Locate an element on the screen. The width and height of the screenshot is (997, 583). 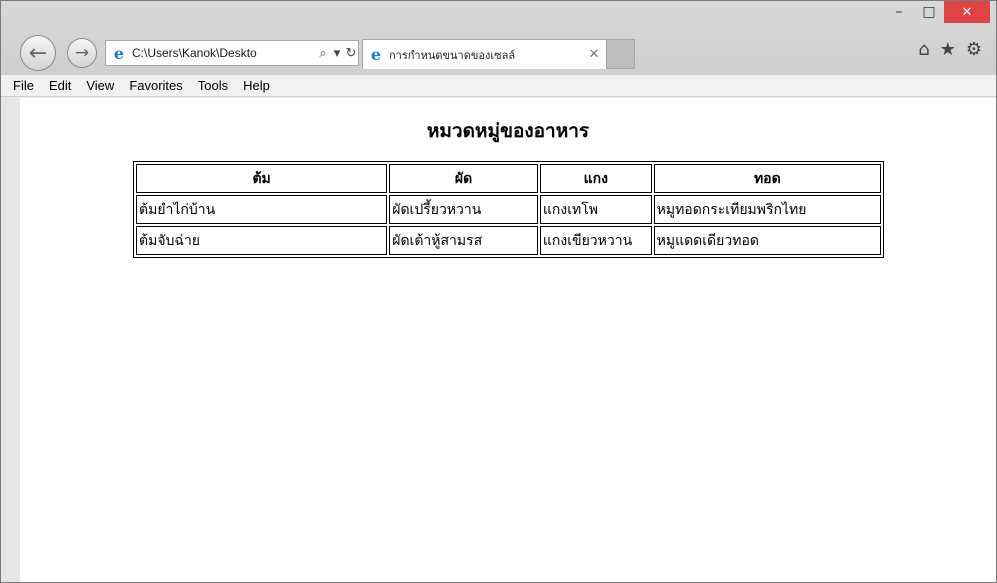
back-button: ← is located at coordinates (38, 53).